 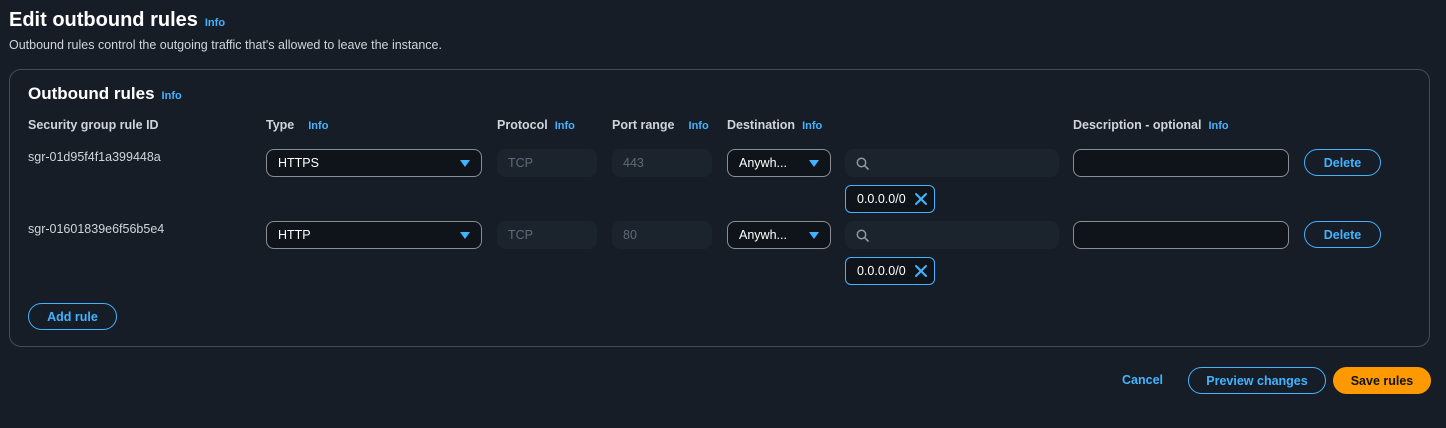 I want to click on page-title: Edit outbound rules, so click(x=103, y=20).